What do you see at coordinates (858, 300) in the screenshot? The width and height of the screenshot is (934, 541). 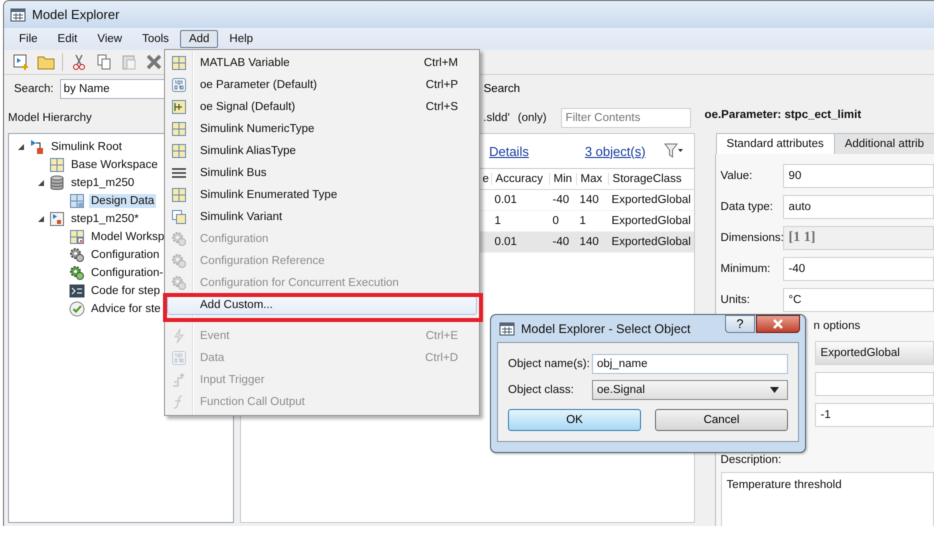 I see `value-field: °C` at bounding box center [858, 300].